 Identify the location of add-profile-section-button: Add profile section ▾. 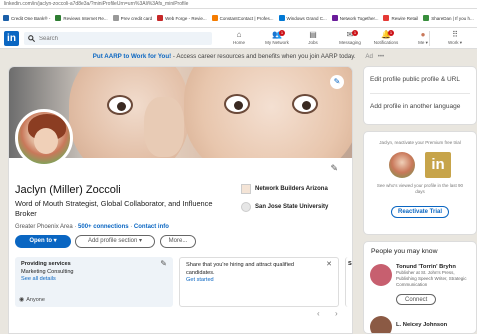
(115, 241).